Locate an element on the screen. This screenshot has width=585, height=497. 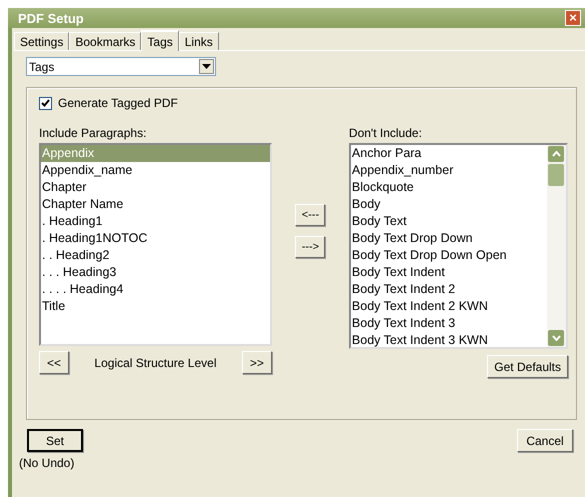
note-text: (No Undo) is located at coordinates (46, 463).